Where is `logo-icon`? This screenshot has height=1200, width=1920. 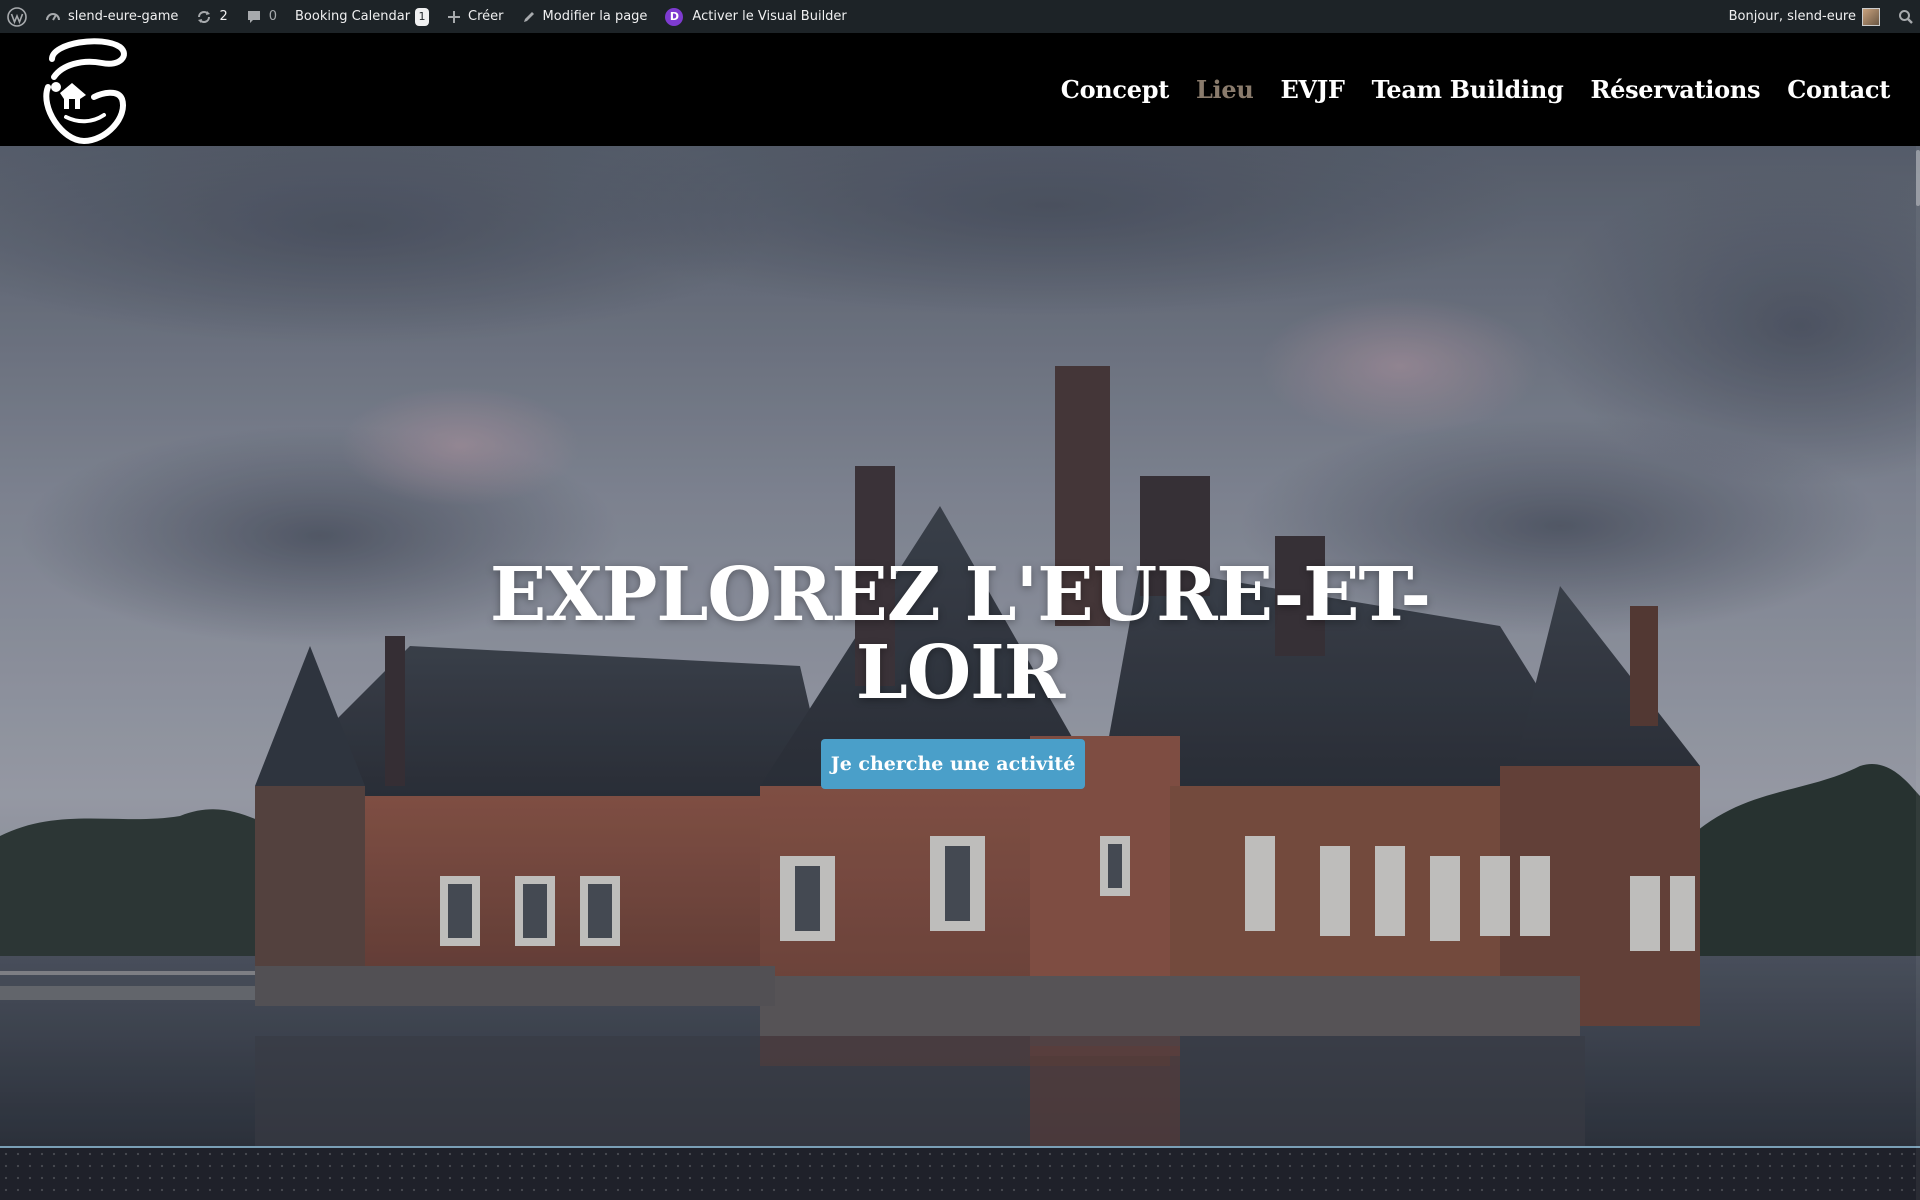
logo-icon is located at coordinates (85, 91).